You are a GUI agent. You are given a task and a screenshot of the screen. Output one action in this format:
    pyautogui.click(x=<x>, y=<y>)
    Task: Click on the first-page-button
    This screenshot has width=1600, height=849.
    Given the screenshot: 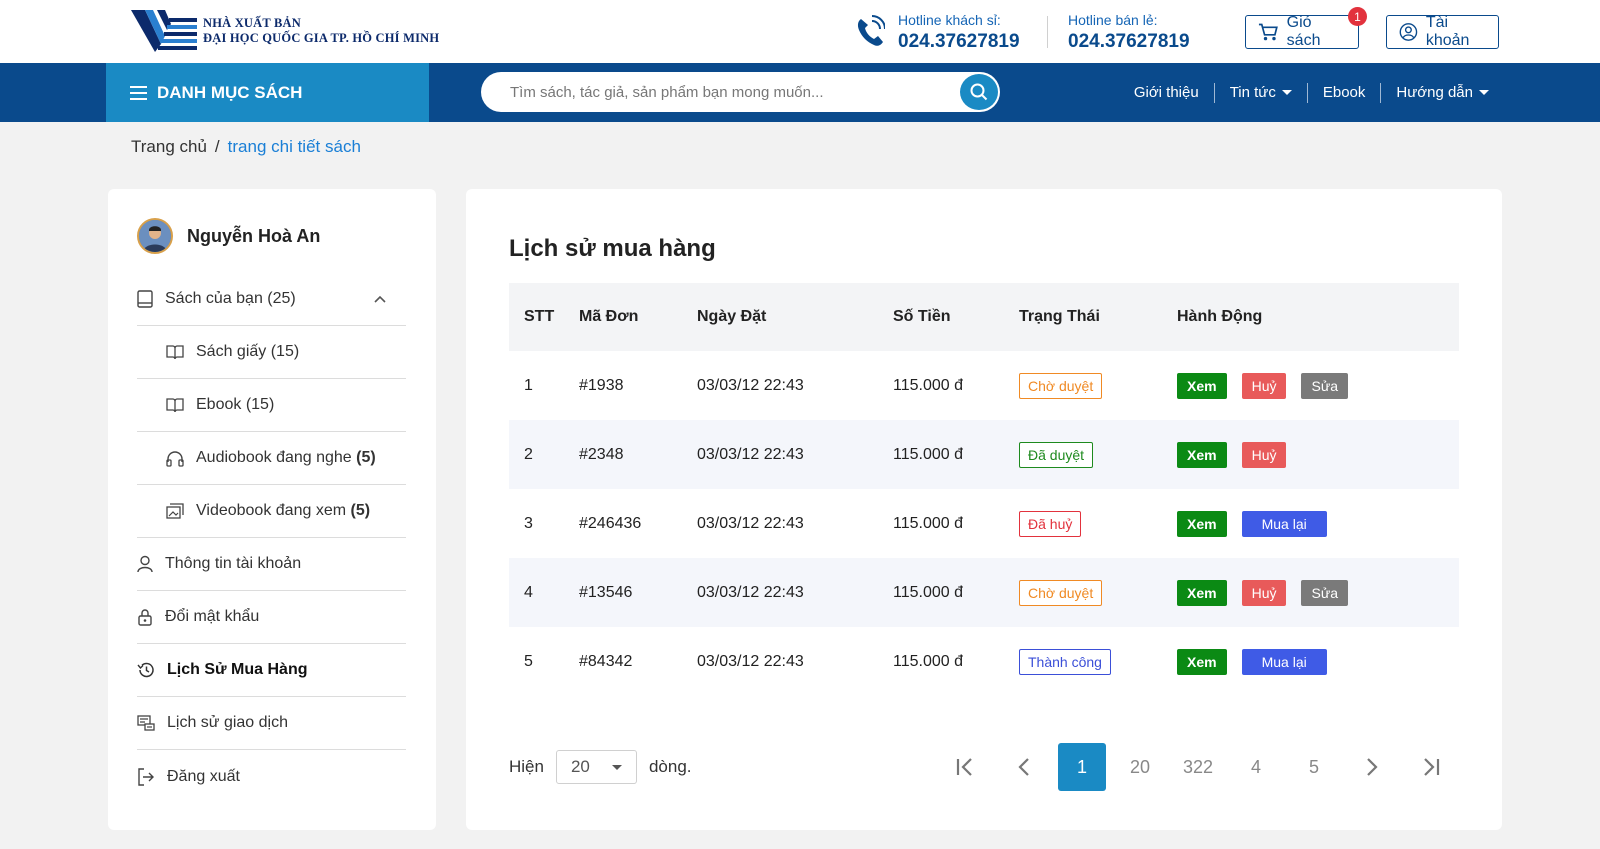 What is the action you would take?
    pyautogui.click(x=966, y=767)
    